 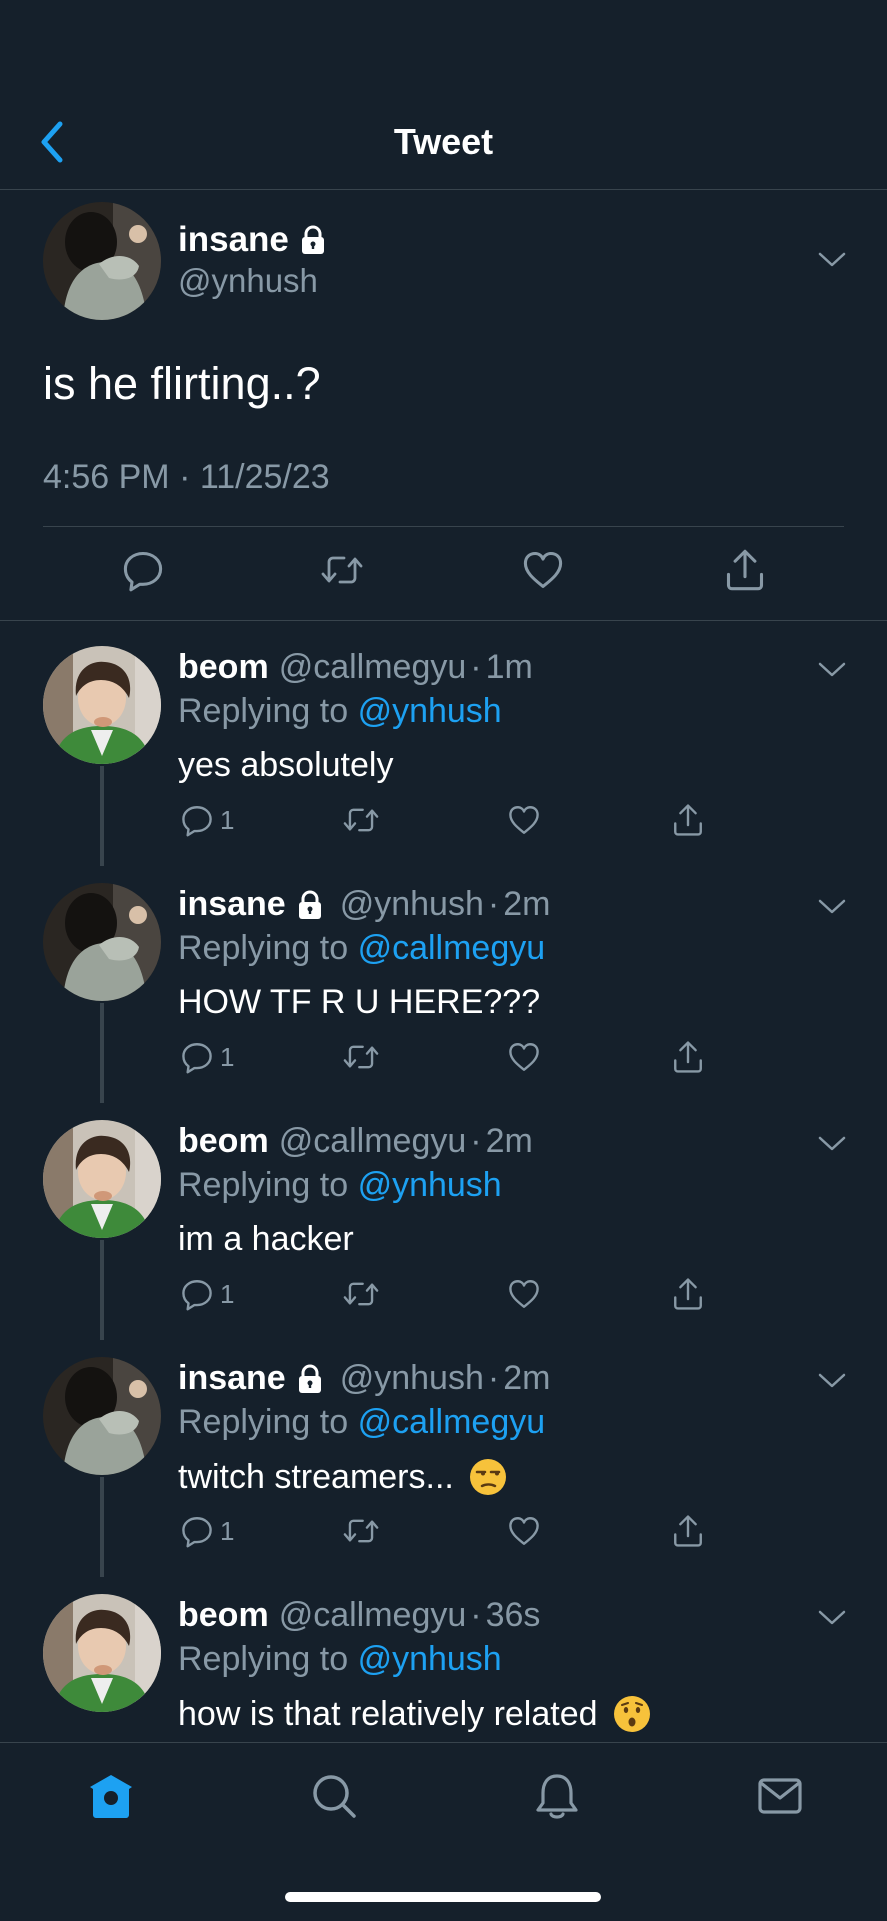 I want to click on messages-icon, so click(x=780, y=1796).